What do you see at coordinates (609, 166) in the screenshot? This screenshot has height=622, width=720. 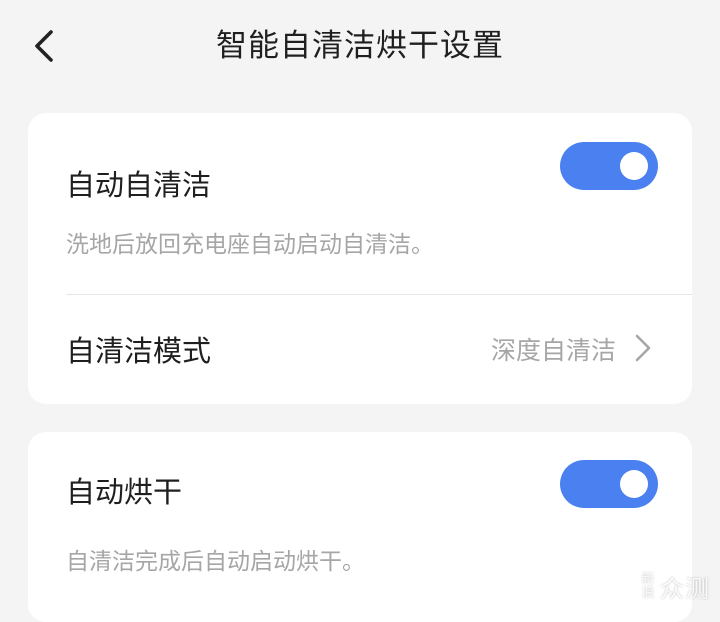 I see `auto-self-clean-toggle` at bounding box center [609, 166].